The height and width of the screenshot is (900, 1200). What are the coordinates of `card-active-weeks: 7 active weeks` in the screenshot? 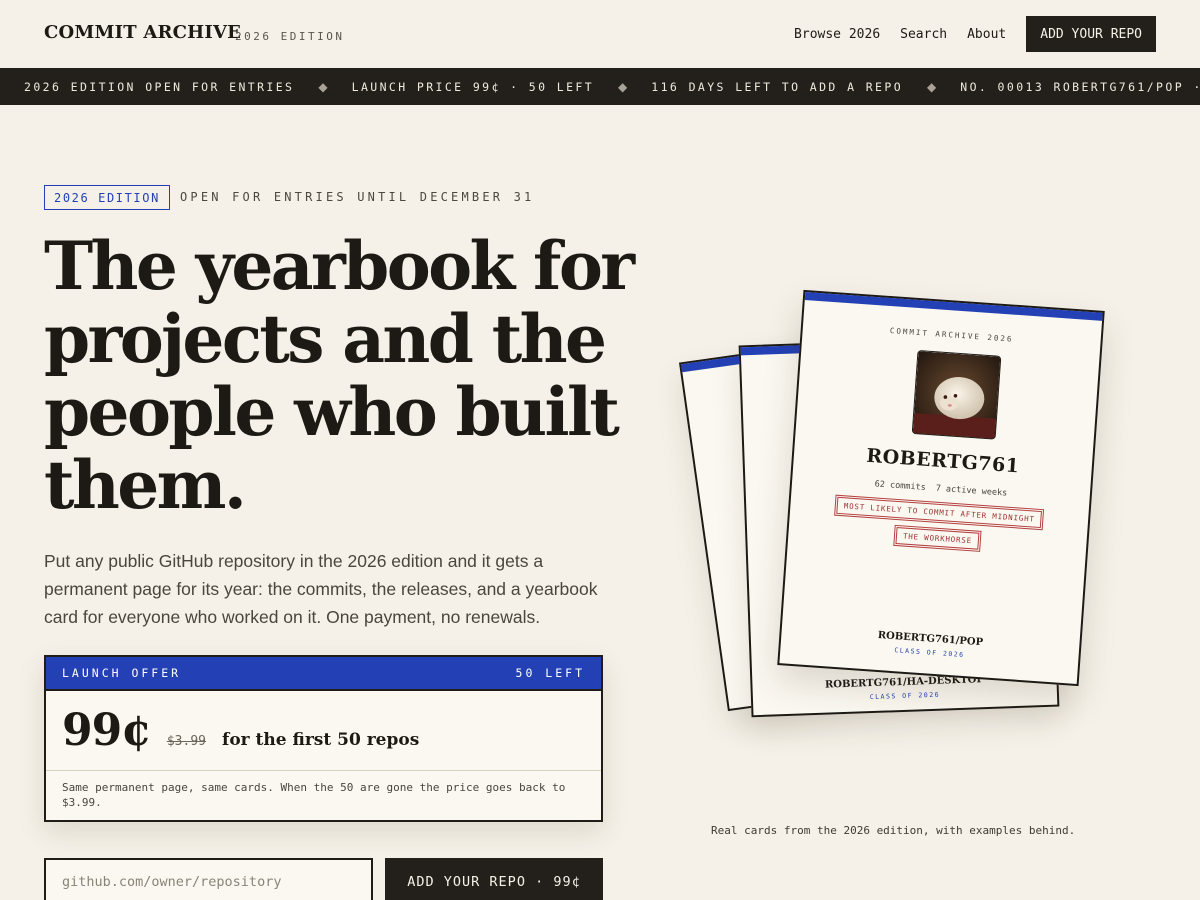 It's located at (971, 491).